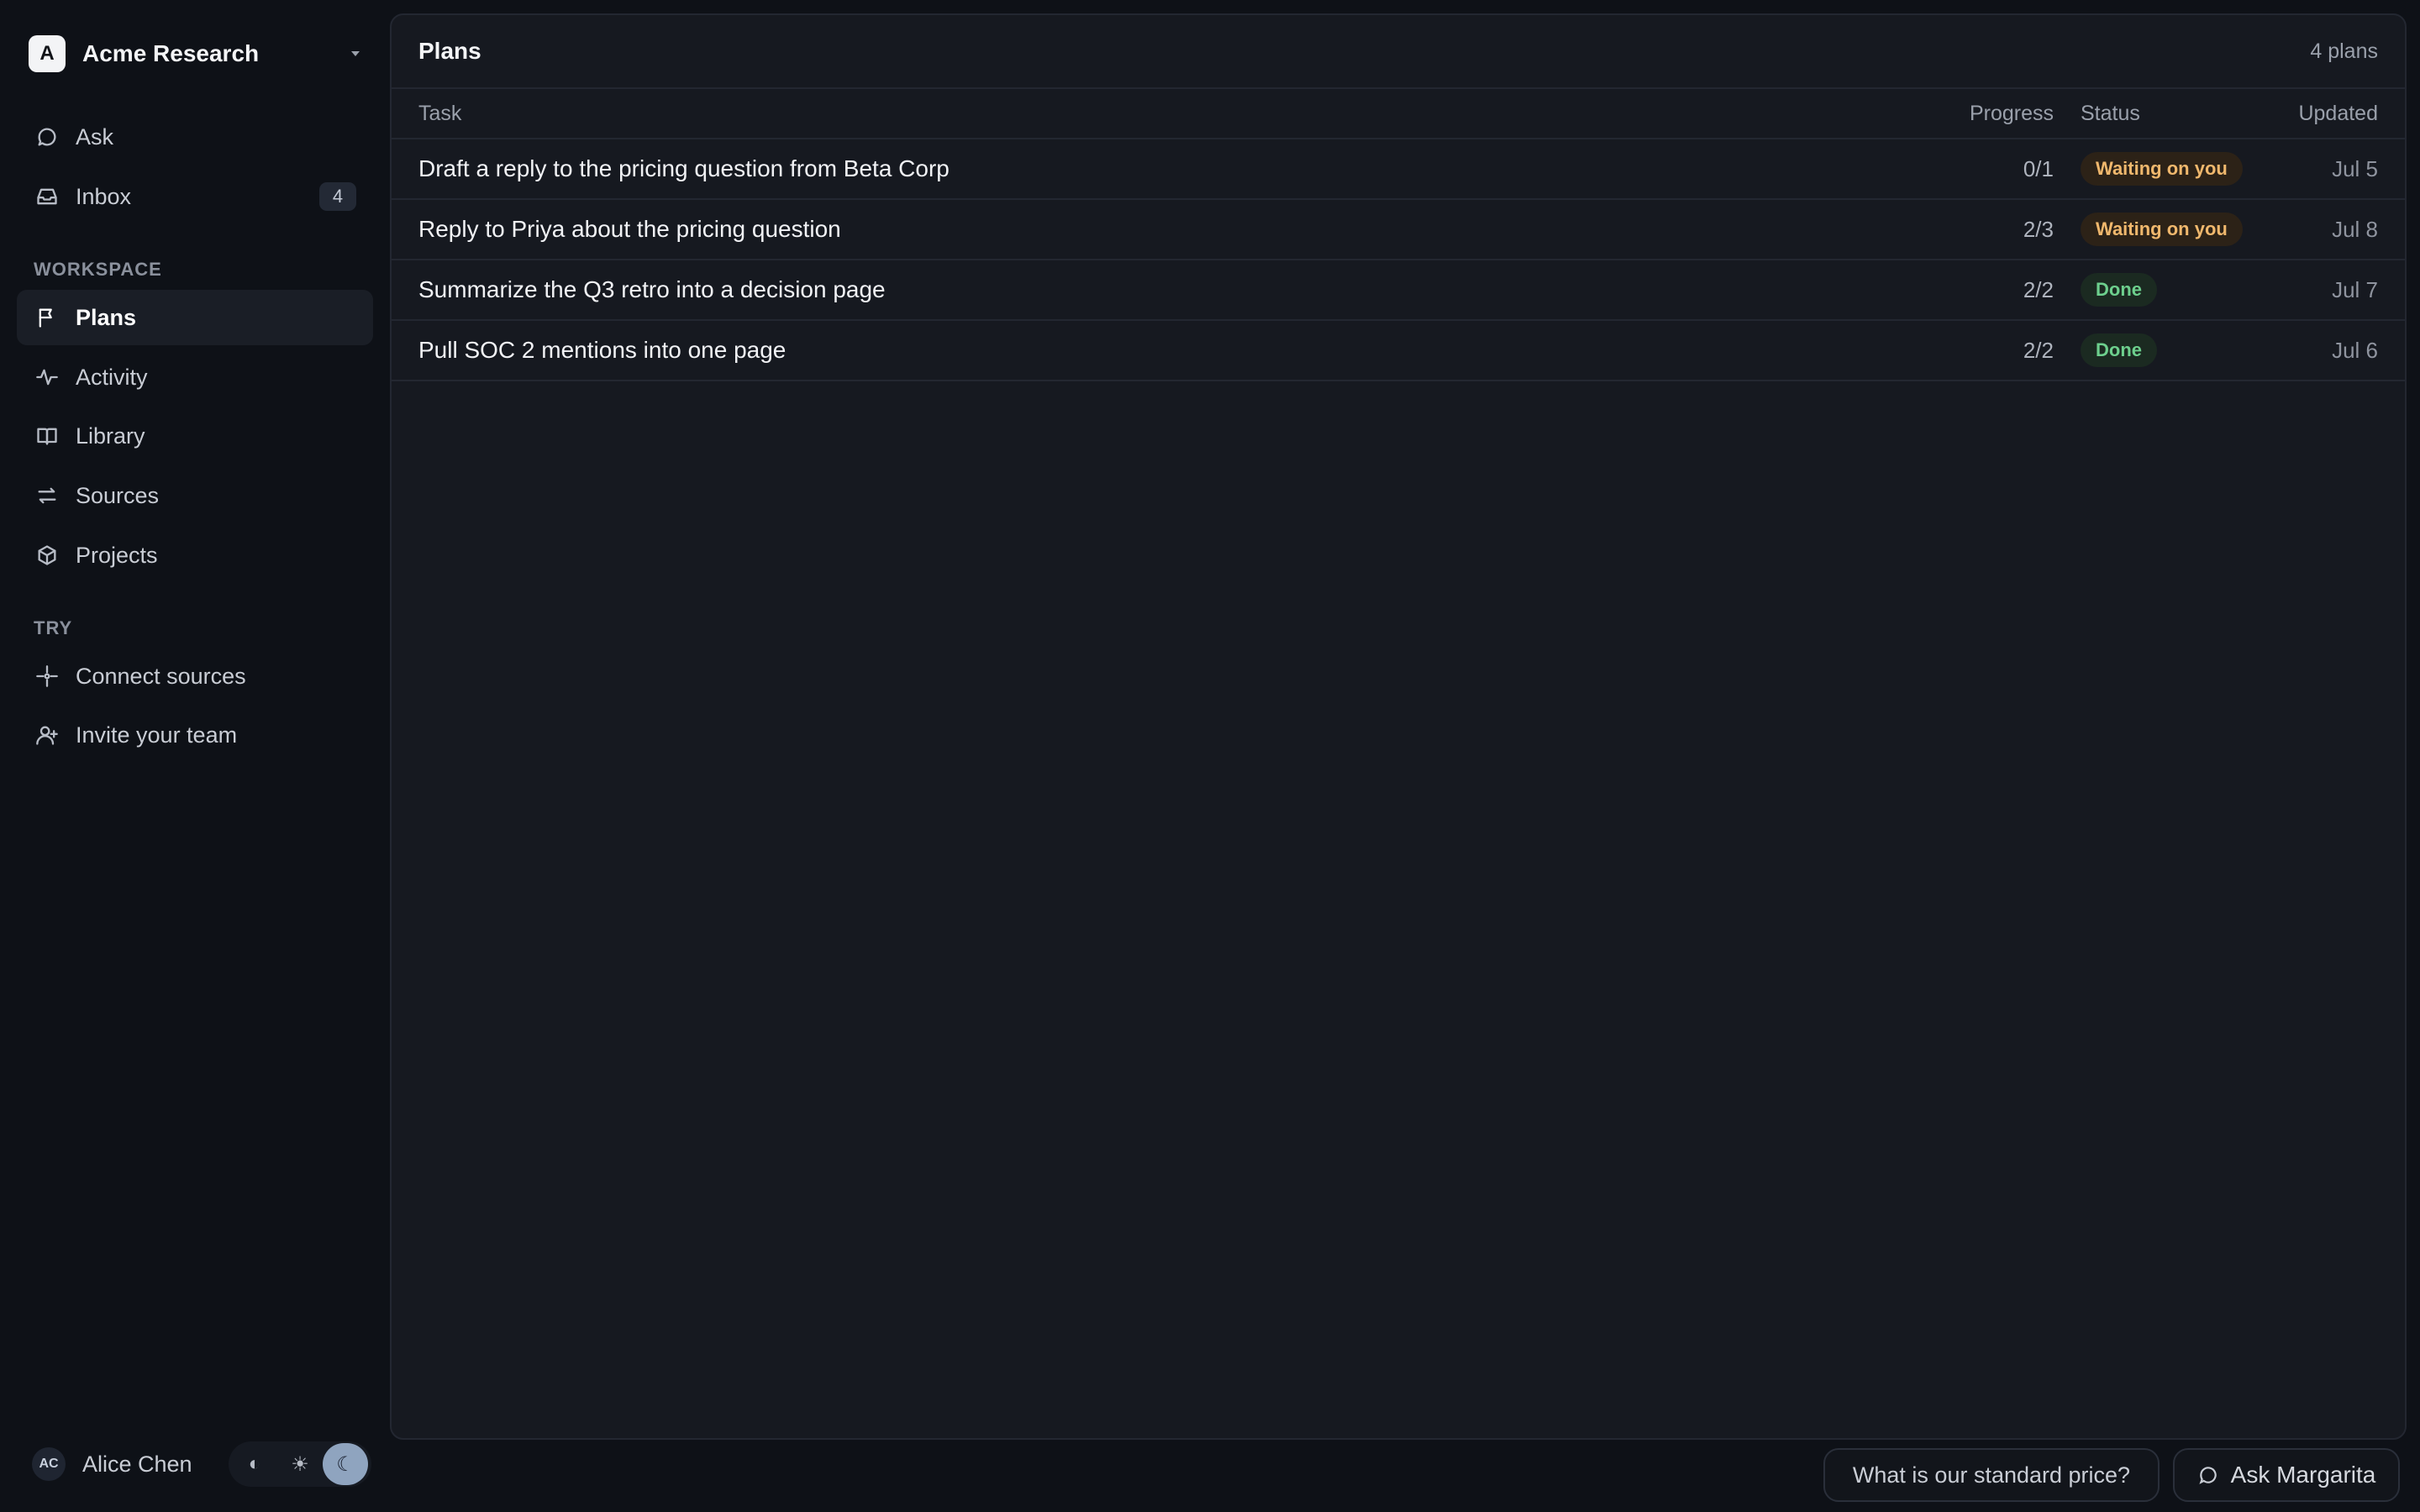  What do you see at coordinates (2344, 51) in the screenshot?
I see `plans-count: 4 plans` at bounding box center [2344, 51].